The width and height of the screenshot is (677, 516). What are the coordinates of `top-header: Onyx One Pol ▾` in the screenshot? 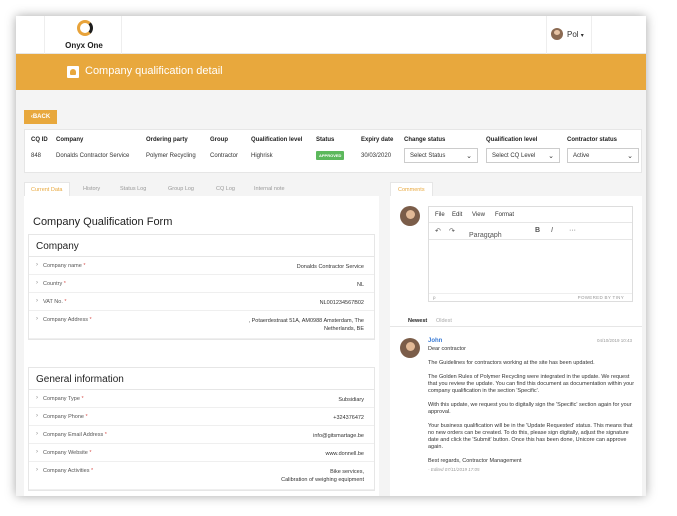 It's located at (331, 35).